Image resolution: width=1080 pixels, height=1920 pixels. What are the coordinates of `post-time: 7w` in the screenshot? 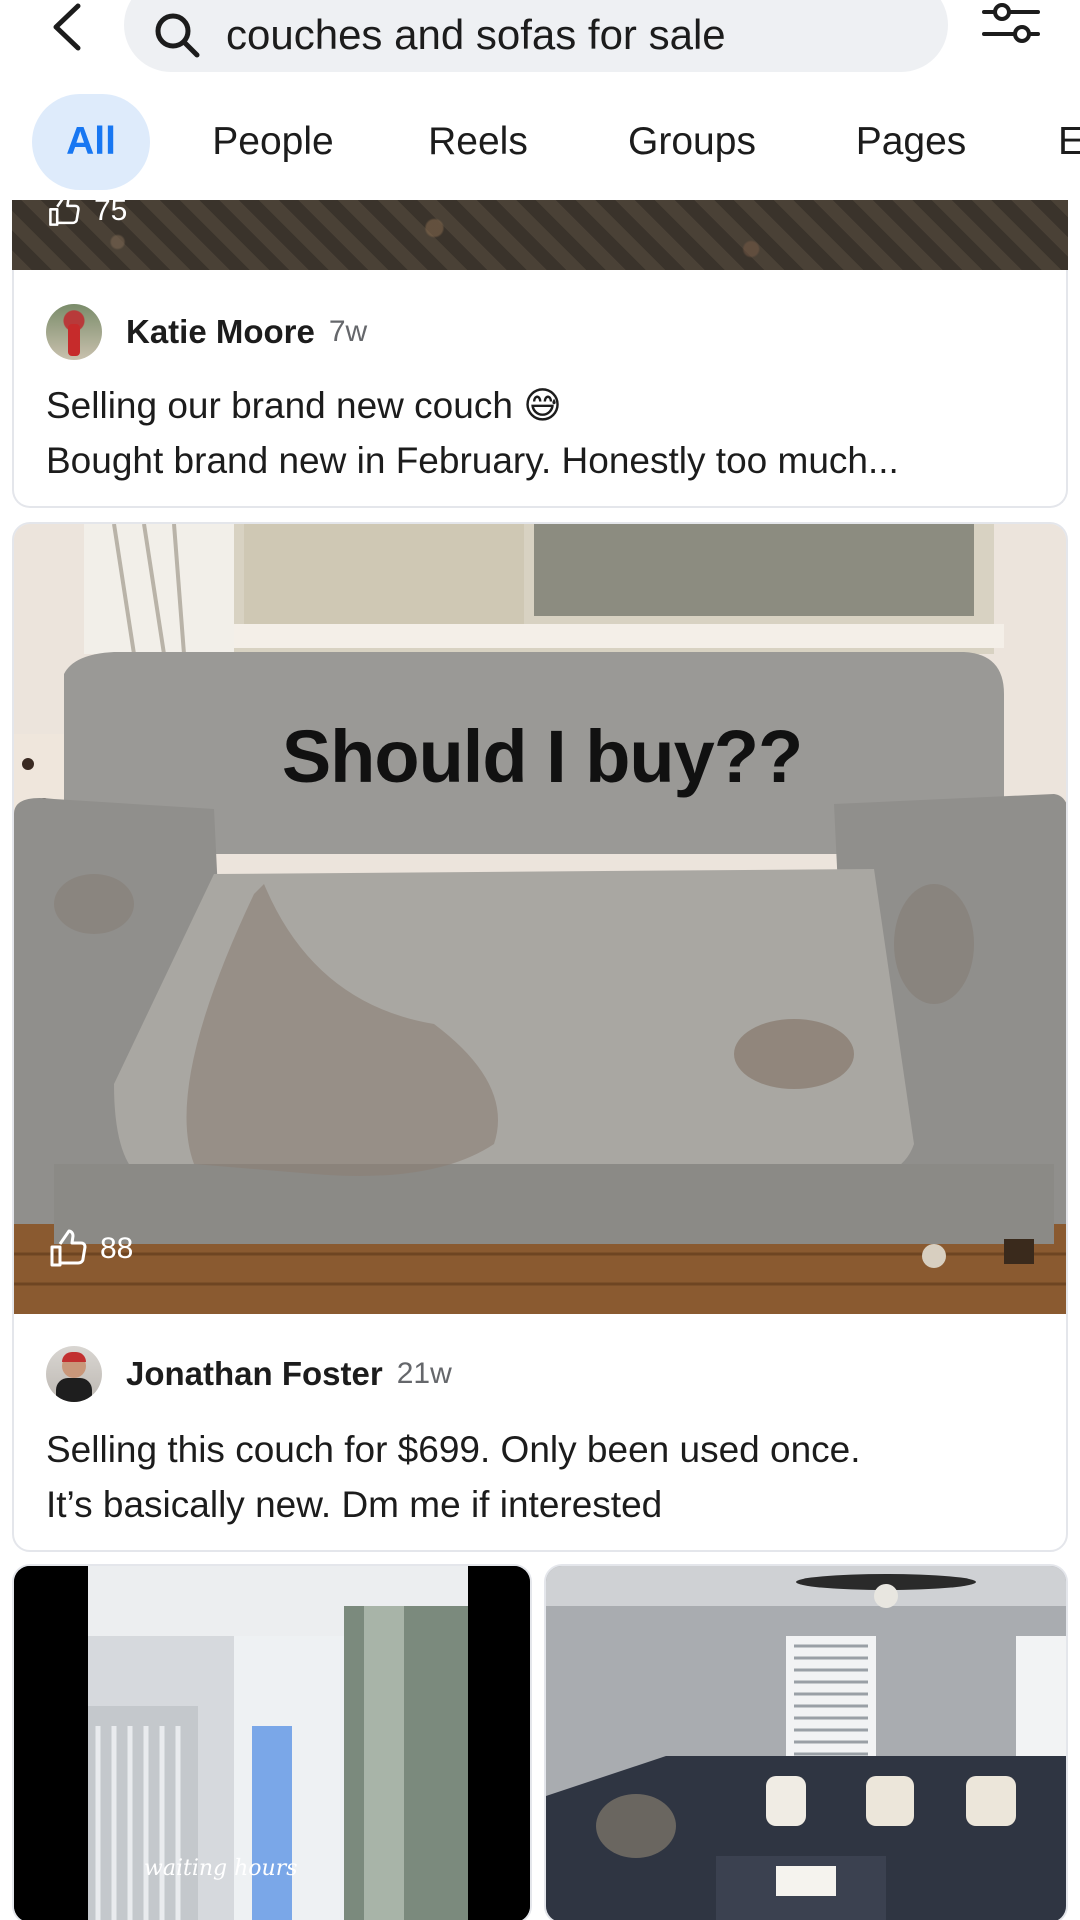 It's located at (348, 331).